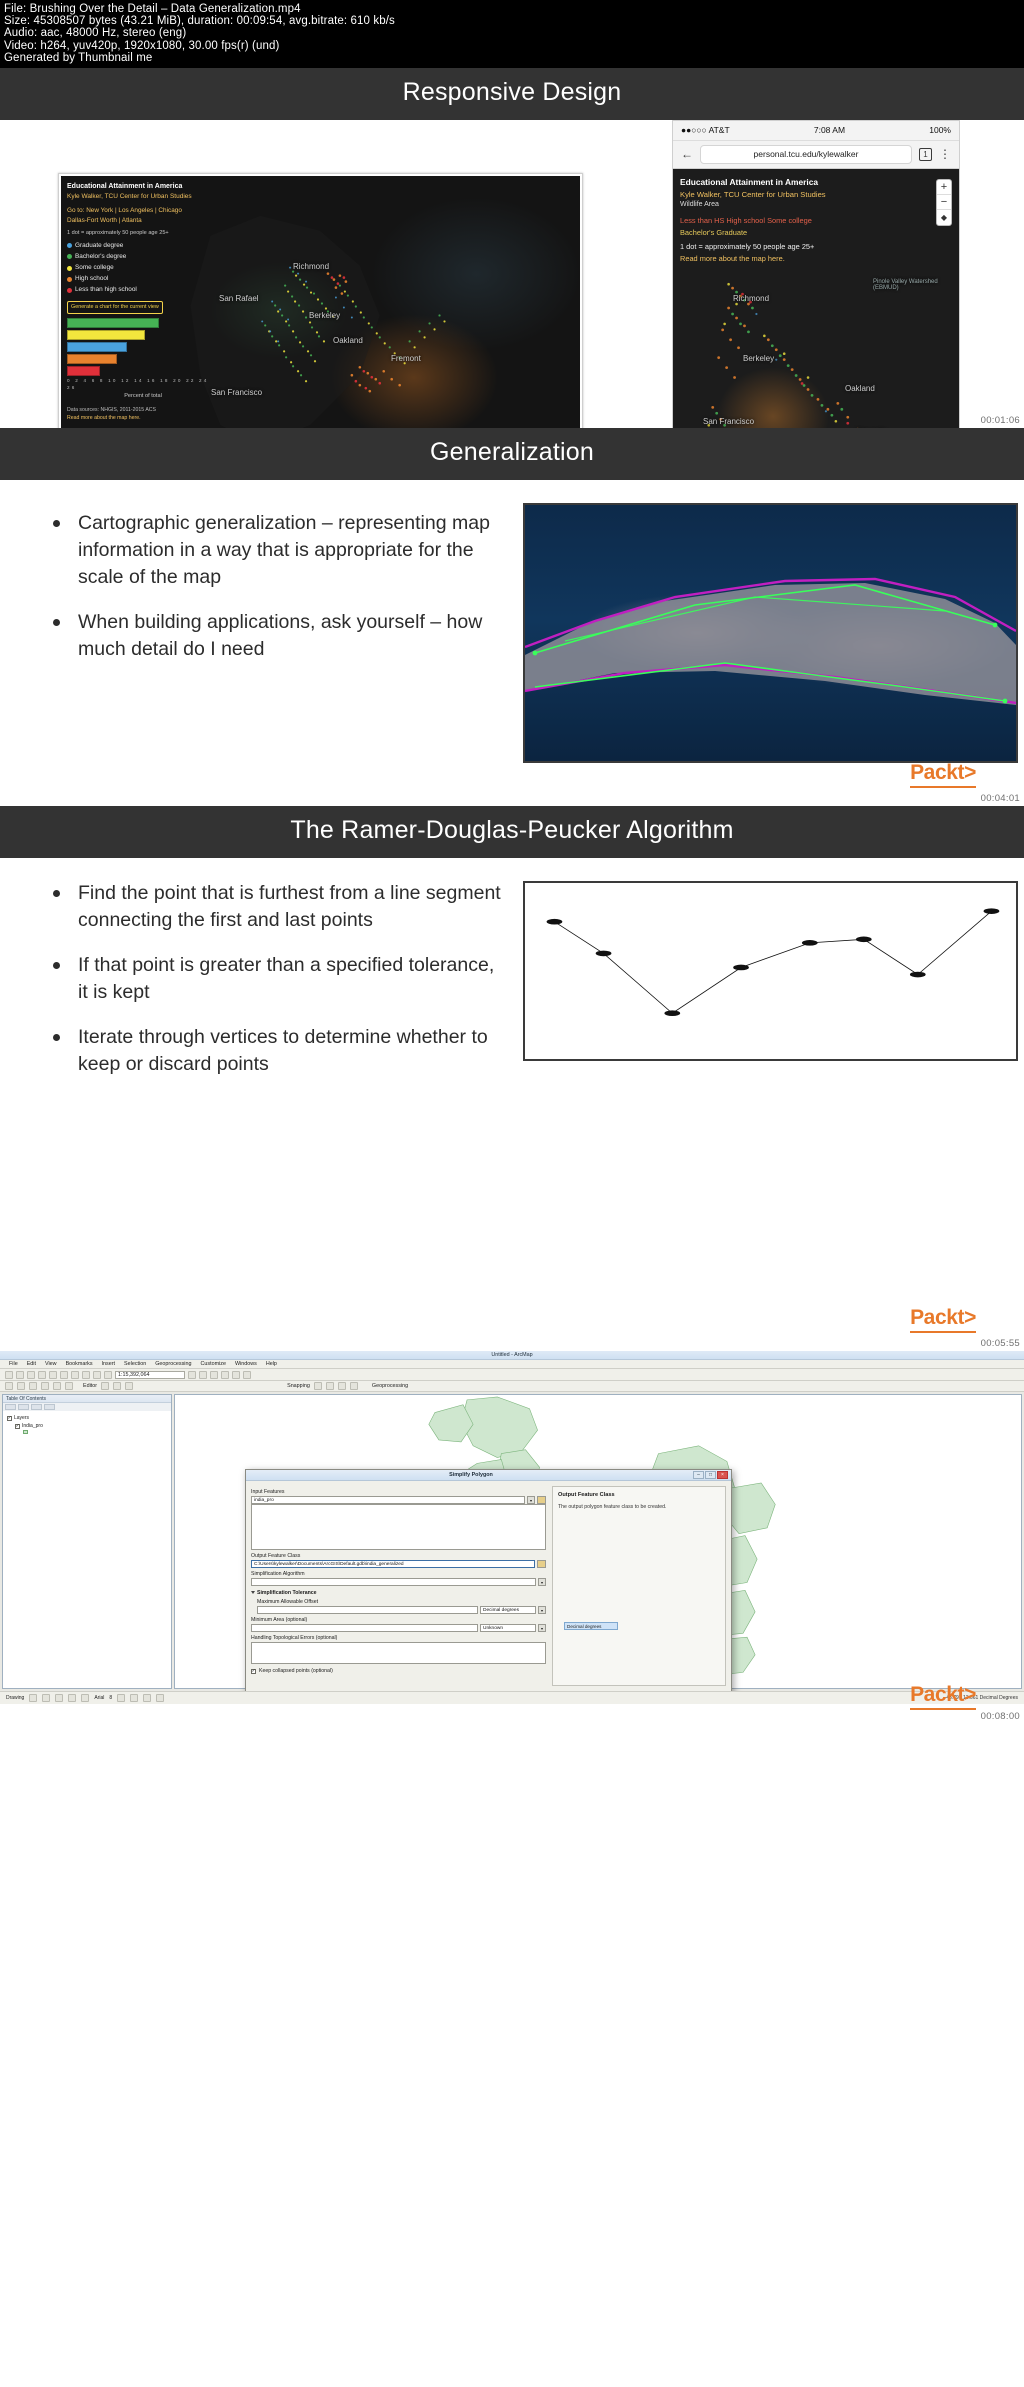  What do you see at coordinates (104, 220) in the screenshot?
I see `goto-city-links-2: Dallas-Fort Worth | Atlanta` at bounding box center [104, 220].